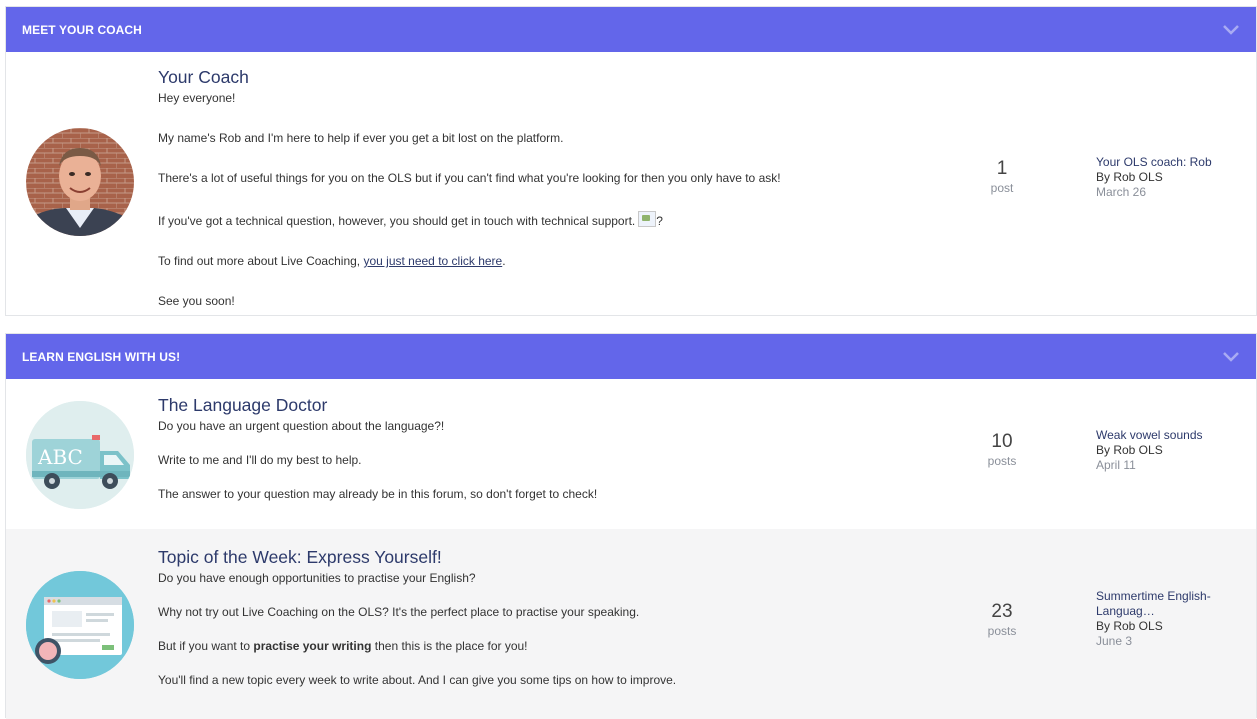 This screenshot has height=719, width=1257. Describe the element at coordinates (206, 646) in the screenshot. I see `desc-text: But if you want to` at that location.